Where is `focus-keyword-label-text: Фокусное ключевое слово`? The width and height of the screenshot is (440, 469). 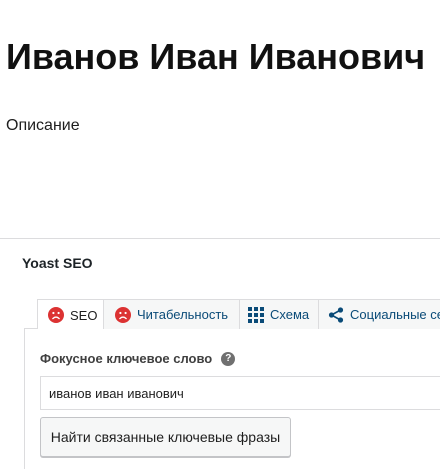
focus-keyword-label-text: Фокусное ключевое слово is located at coordinates (126, 358).